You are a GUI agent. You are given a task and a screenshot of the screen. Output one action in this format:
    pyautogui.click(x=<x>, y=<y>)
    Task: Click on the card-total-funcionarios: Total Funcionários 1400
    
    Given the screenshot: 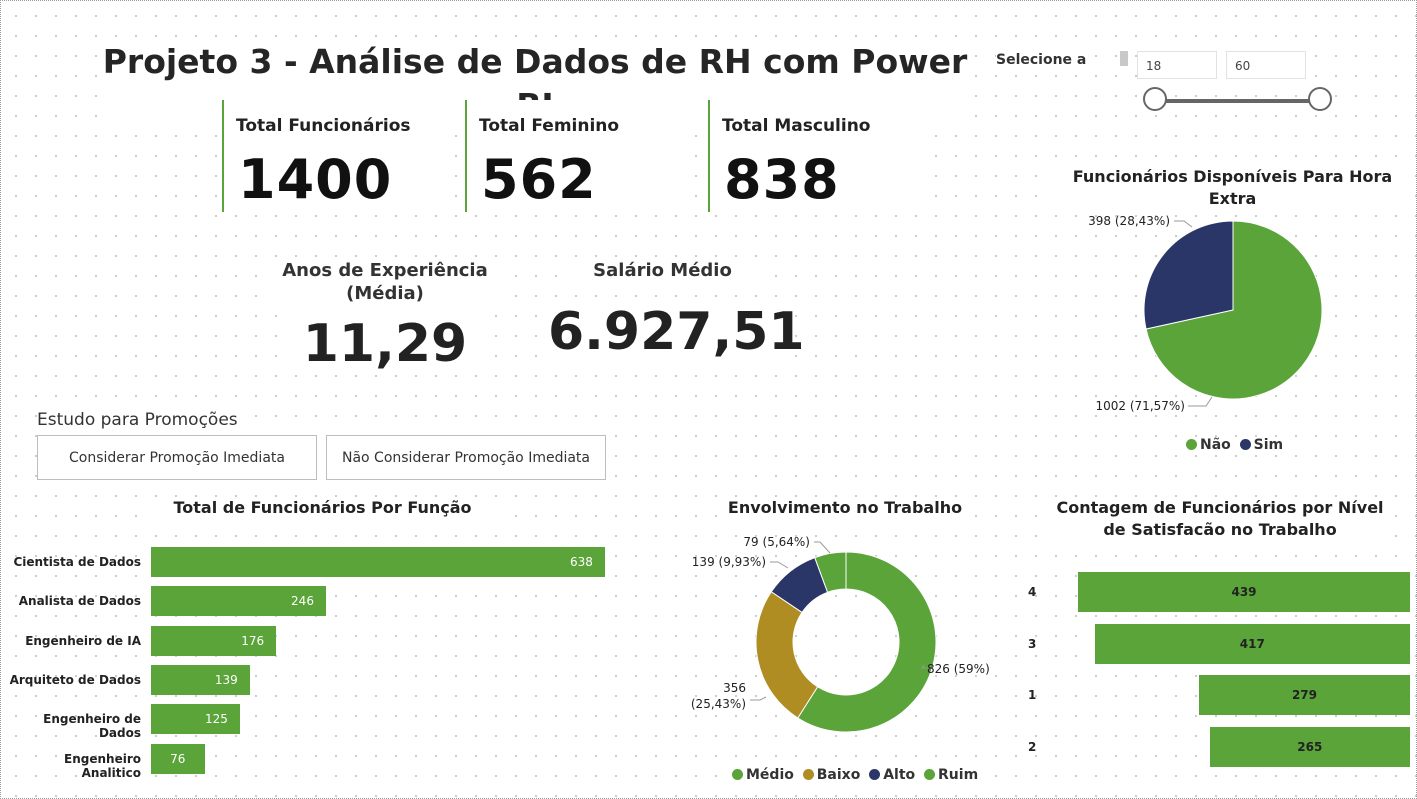 What is the action you would take?
    pyautogui.click(x=335, y=156)
    